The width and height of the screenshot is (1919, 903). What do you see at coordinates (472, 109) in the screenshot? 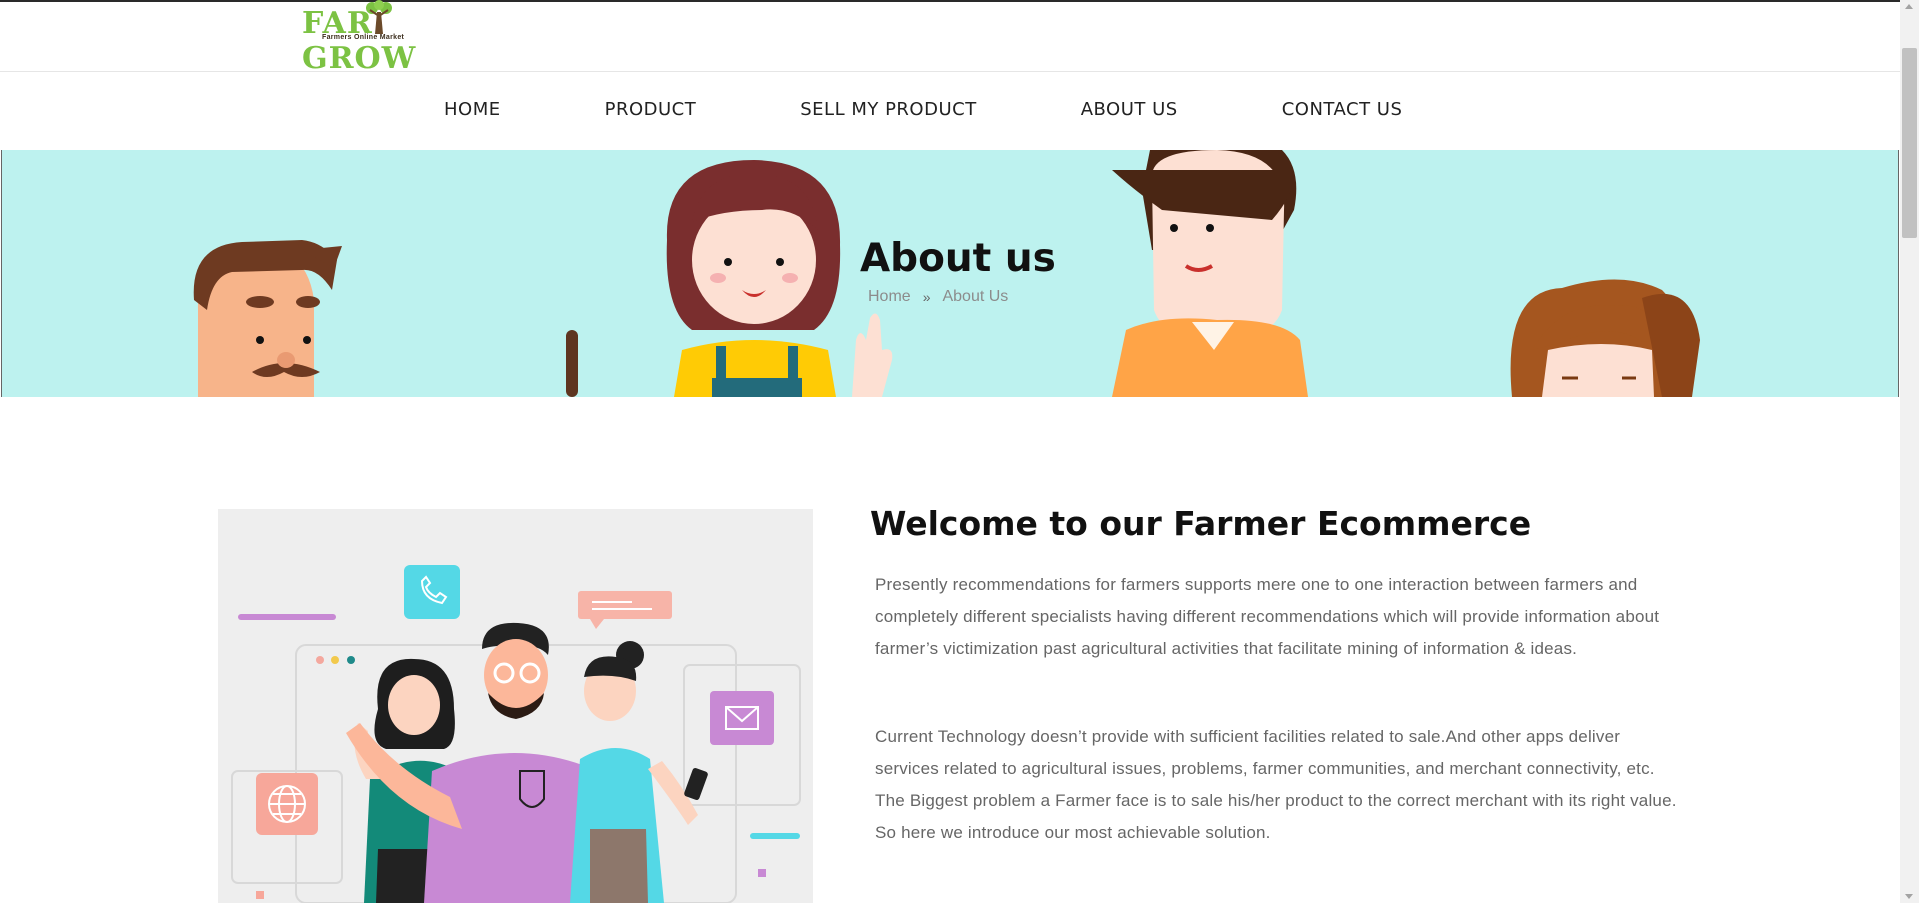
I see `nav-item-home: HOME` at bounding box center [472, 109].